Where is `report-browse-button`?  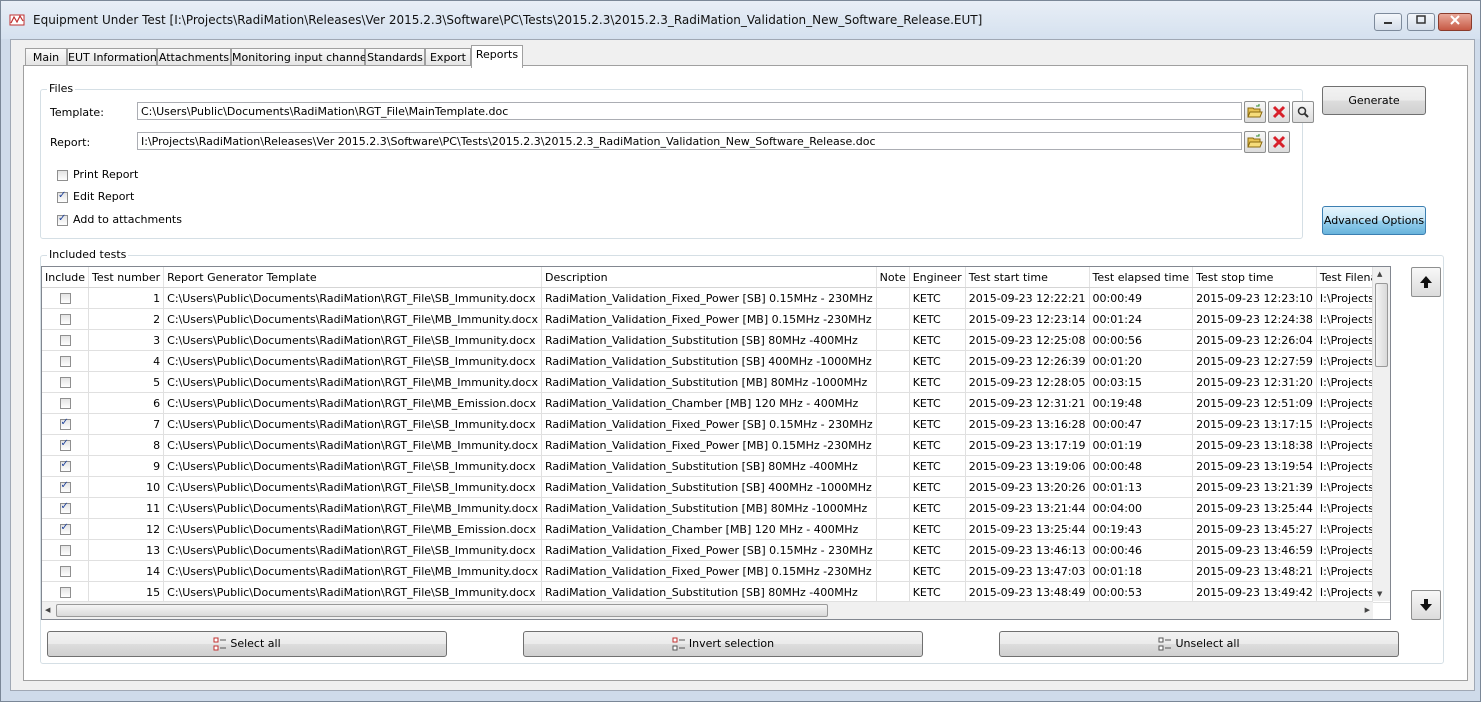 report-browse-button is located at coordinates (1255, 142).